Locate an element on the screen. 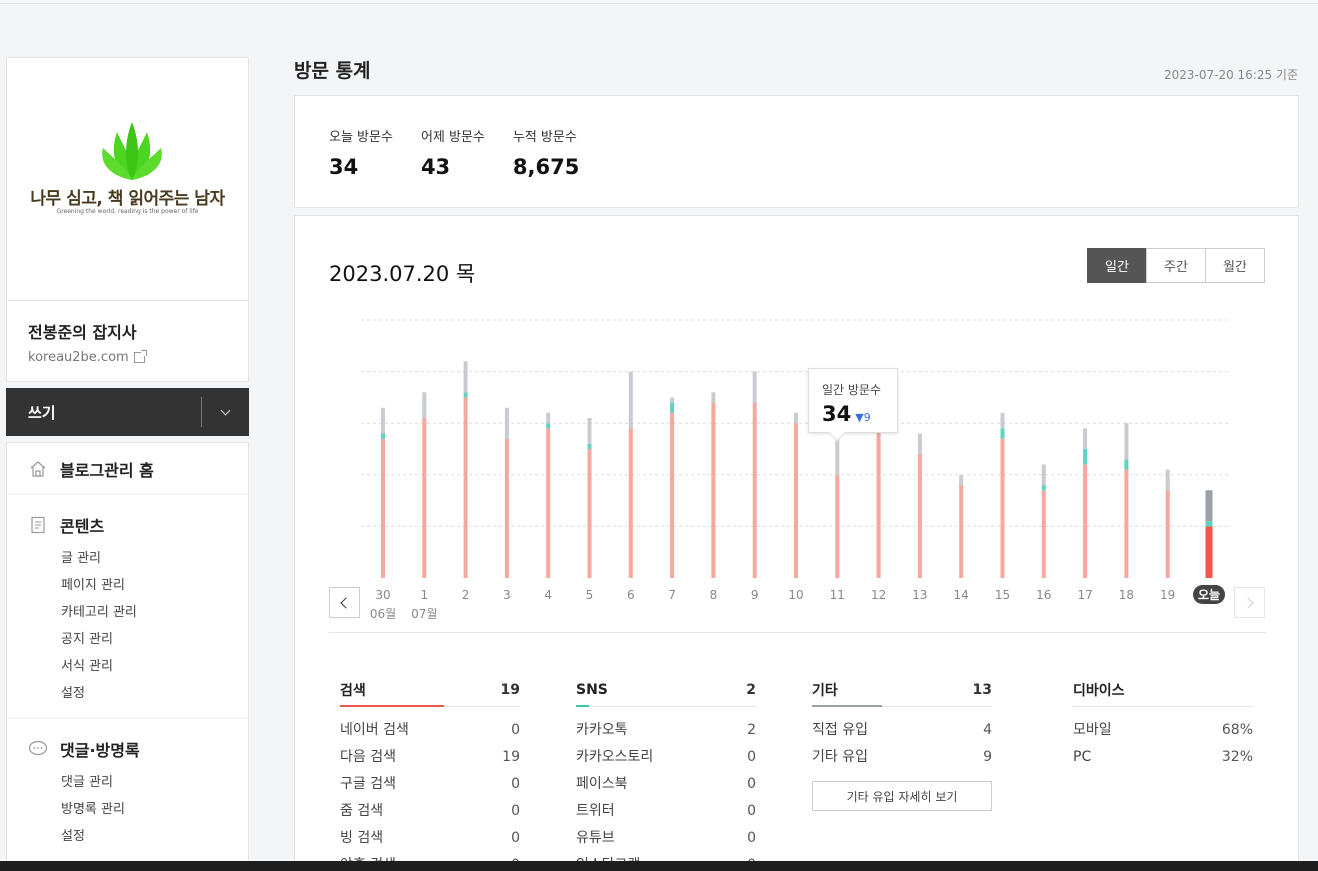 The width and height of the screenshot is (1318, 871). traffic-device: 디바이스 모바일 68% PC 32% is located at coordinates (1163, 722).